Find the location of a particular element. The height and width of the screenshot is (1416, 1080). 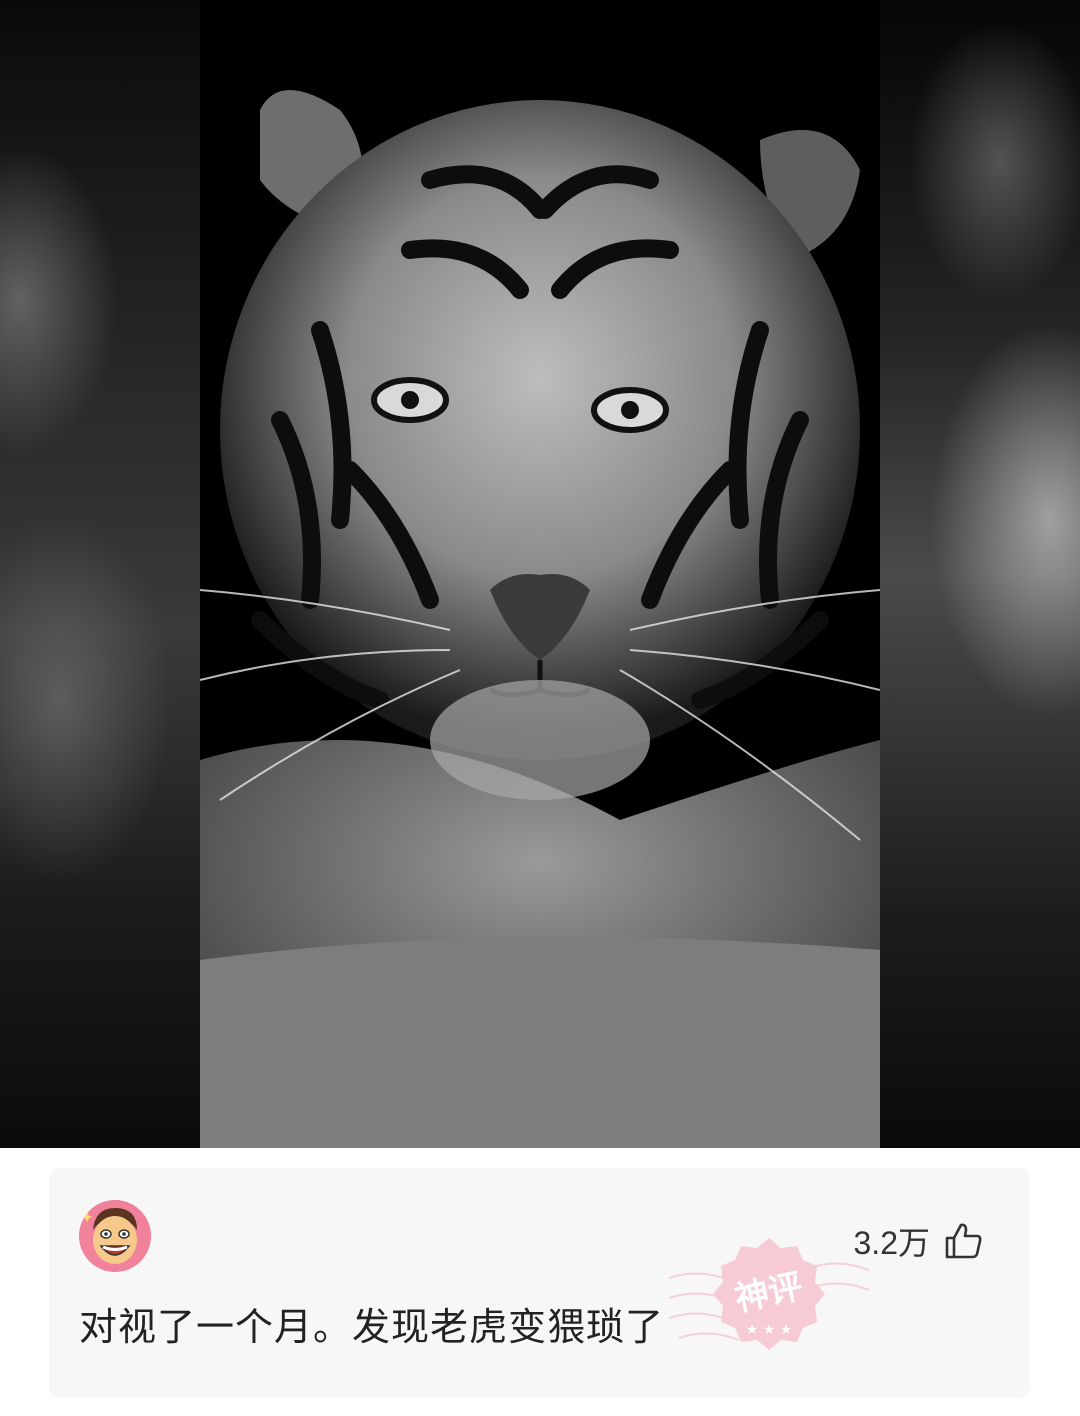

like-count: 3.2万 is located at coordinates (892, 1243).